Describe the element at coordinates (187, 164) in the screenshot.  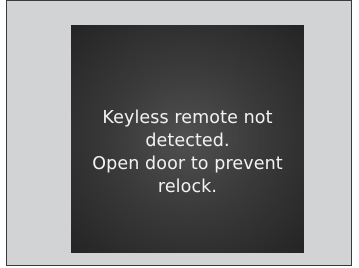
I see `message-line-3: Open door to prevent` at that location.